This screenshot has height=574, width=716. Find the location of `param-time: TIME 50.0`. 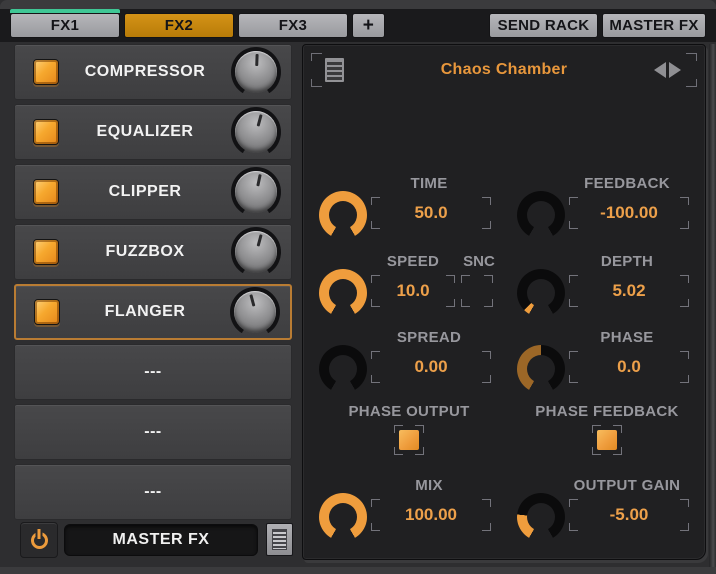

param-time: TIME 50.0 is located at coordinates (409, 211).